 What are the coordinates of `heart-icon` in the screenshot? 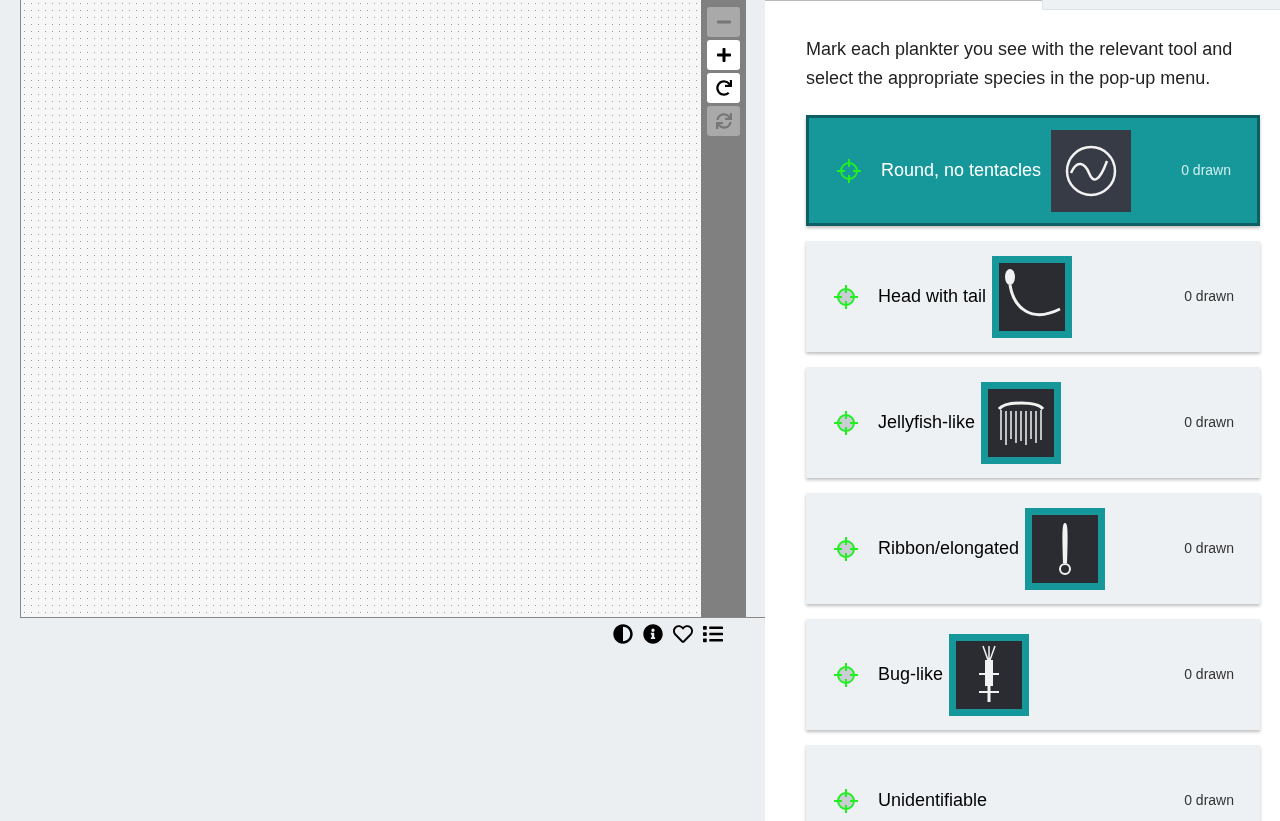 It's located at (683, 634).